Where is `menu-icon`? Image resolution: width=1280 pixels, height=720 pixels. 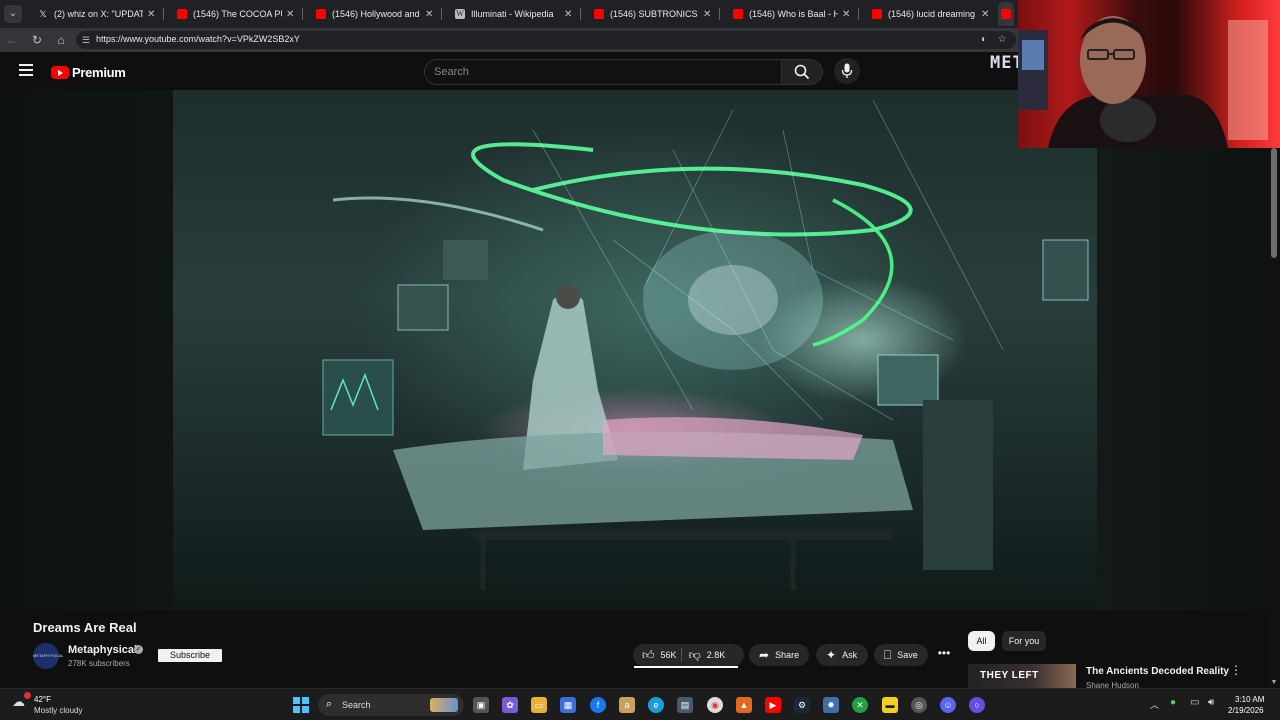 menu-icon is located at coordinates (26, 70).